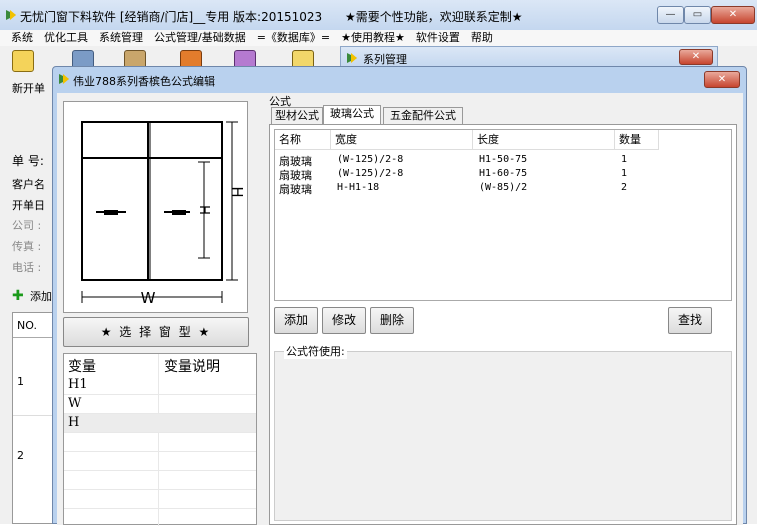  I want to click on delete-button: 删除, so click(392, 320).